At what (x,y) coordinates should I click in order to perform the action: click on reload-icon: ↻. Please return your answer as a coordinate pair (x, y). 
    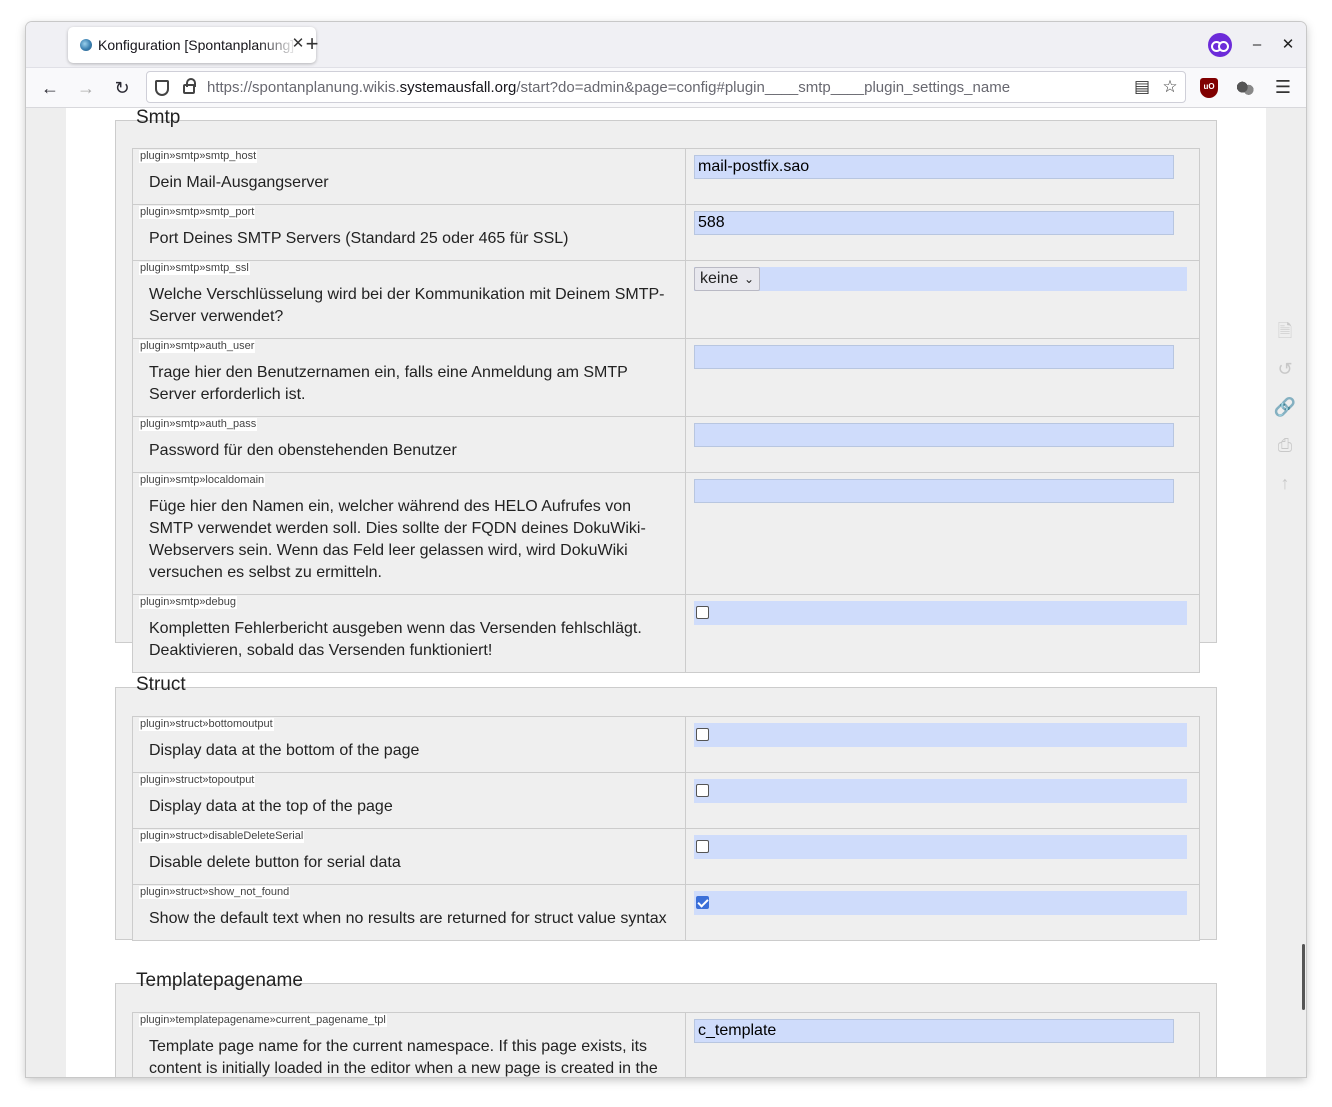
    Looking at the image, I should click on (122, 88).